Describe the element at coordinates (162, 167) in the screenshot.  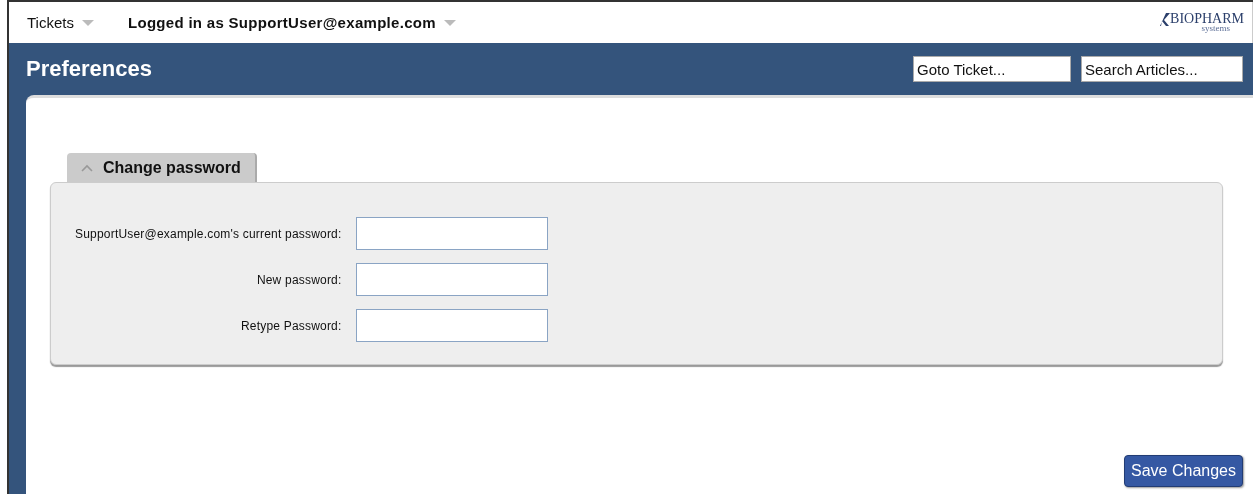
I see `section-tab: Change password` at that location.